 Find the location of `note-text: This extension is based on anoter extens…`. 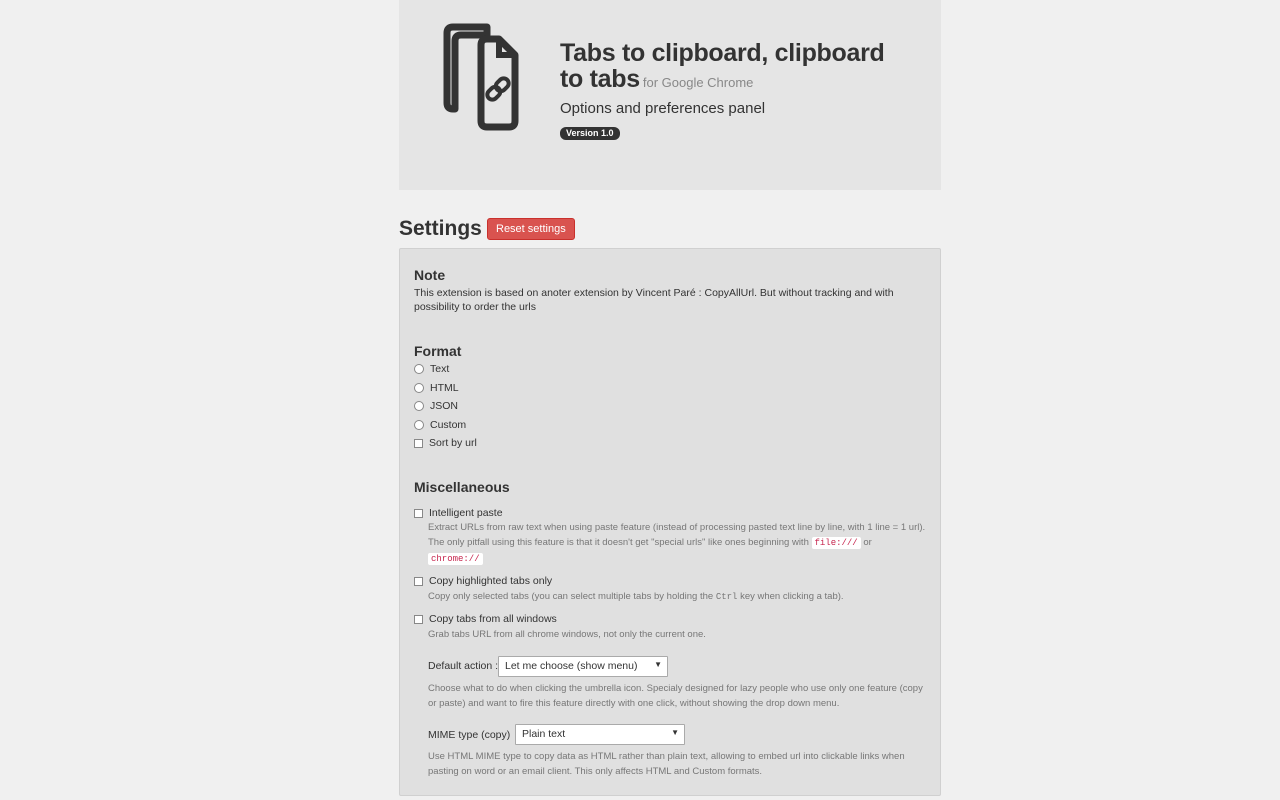

note-text: This extension is based on anoter extens… is located at coordinates (654, 300).